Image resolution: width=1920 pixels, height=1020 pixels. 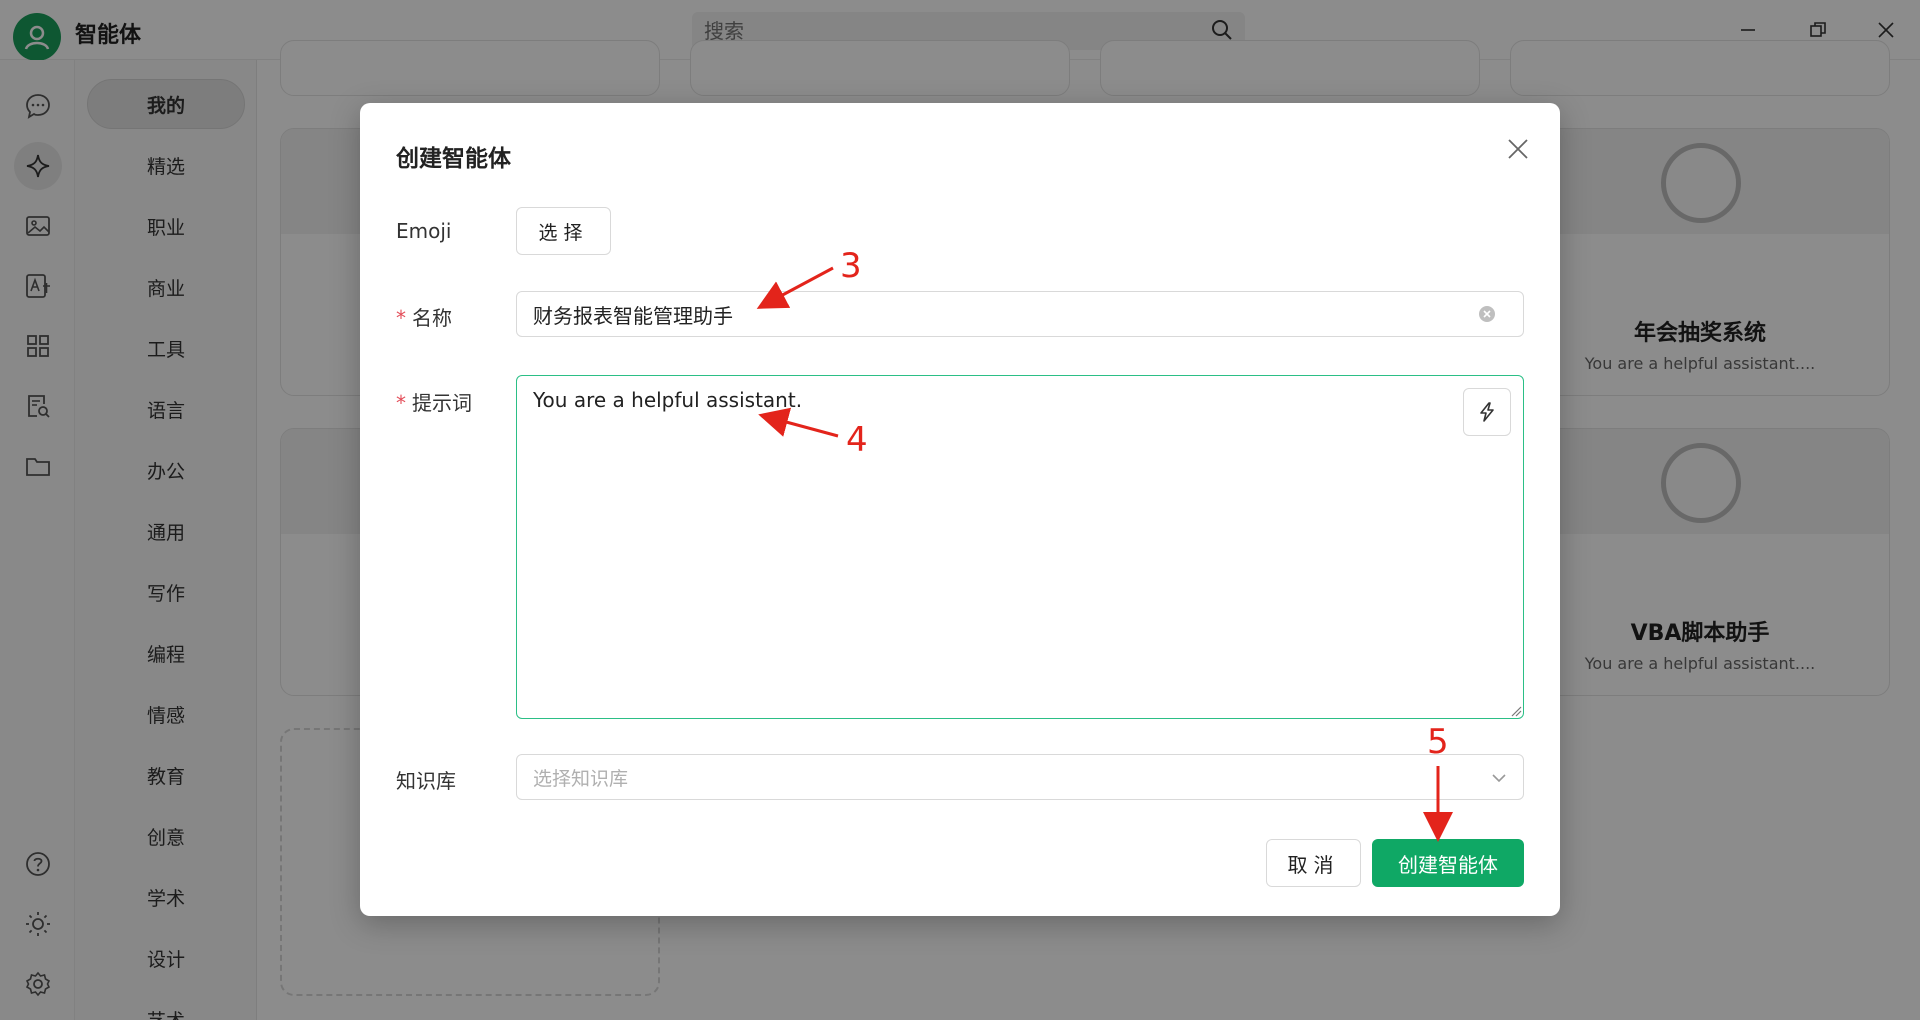 I want to click on chevron-down-icon, so click(x=1499, y=778).